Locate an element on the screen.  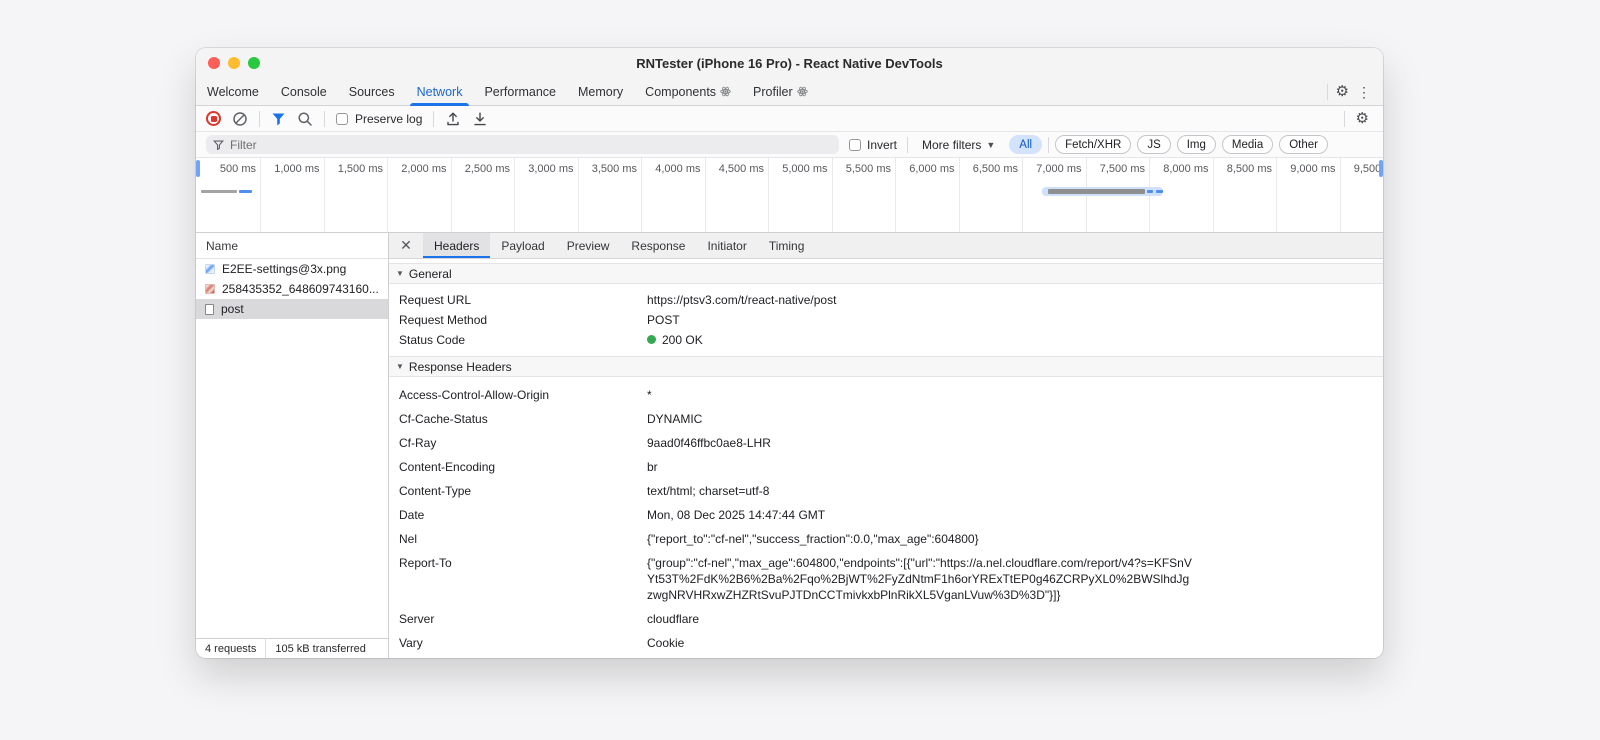
header-row: Access-Control-Allow-Origin * is located at coordinates (525, 395).